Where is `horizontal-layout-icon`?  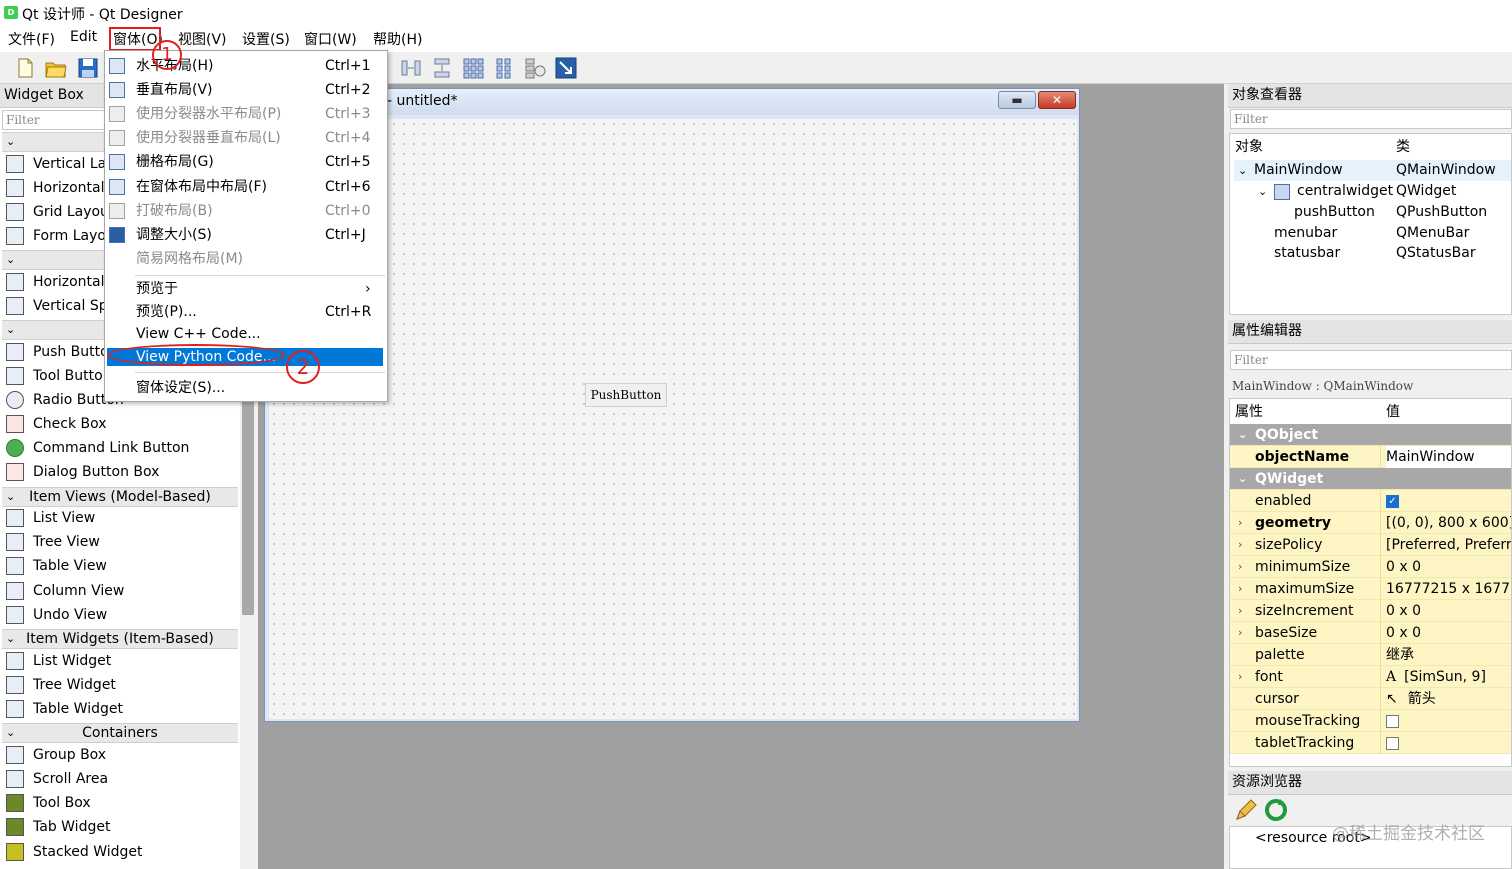
horizontal-layout-icon is located at coordinates (117, 66).